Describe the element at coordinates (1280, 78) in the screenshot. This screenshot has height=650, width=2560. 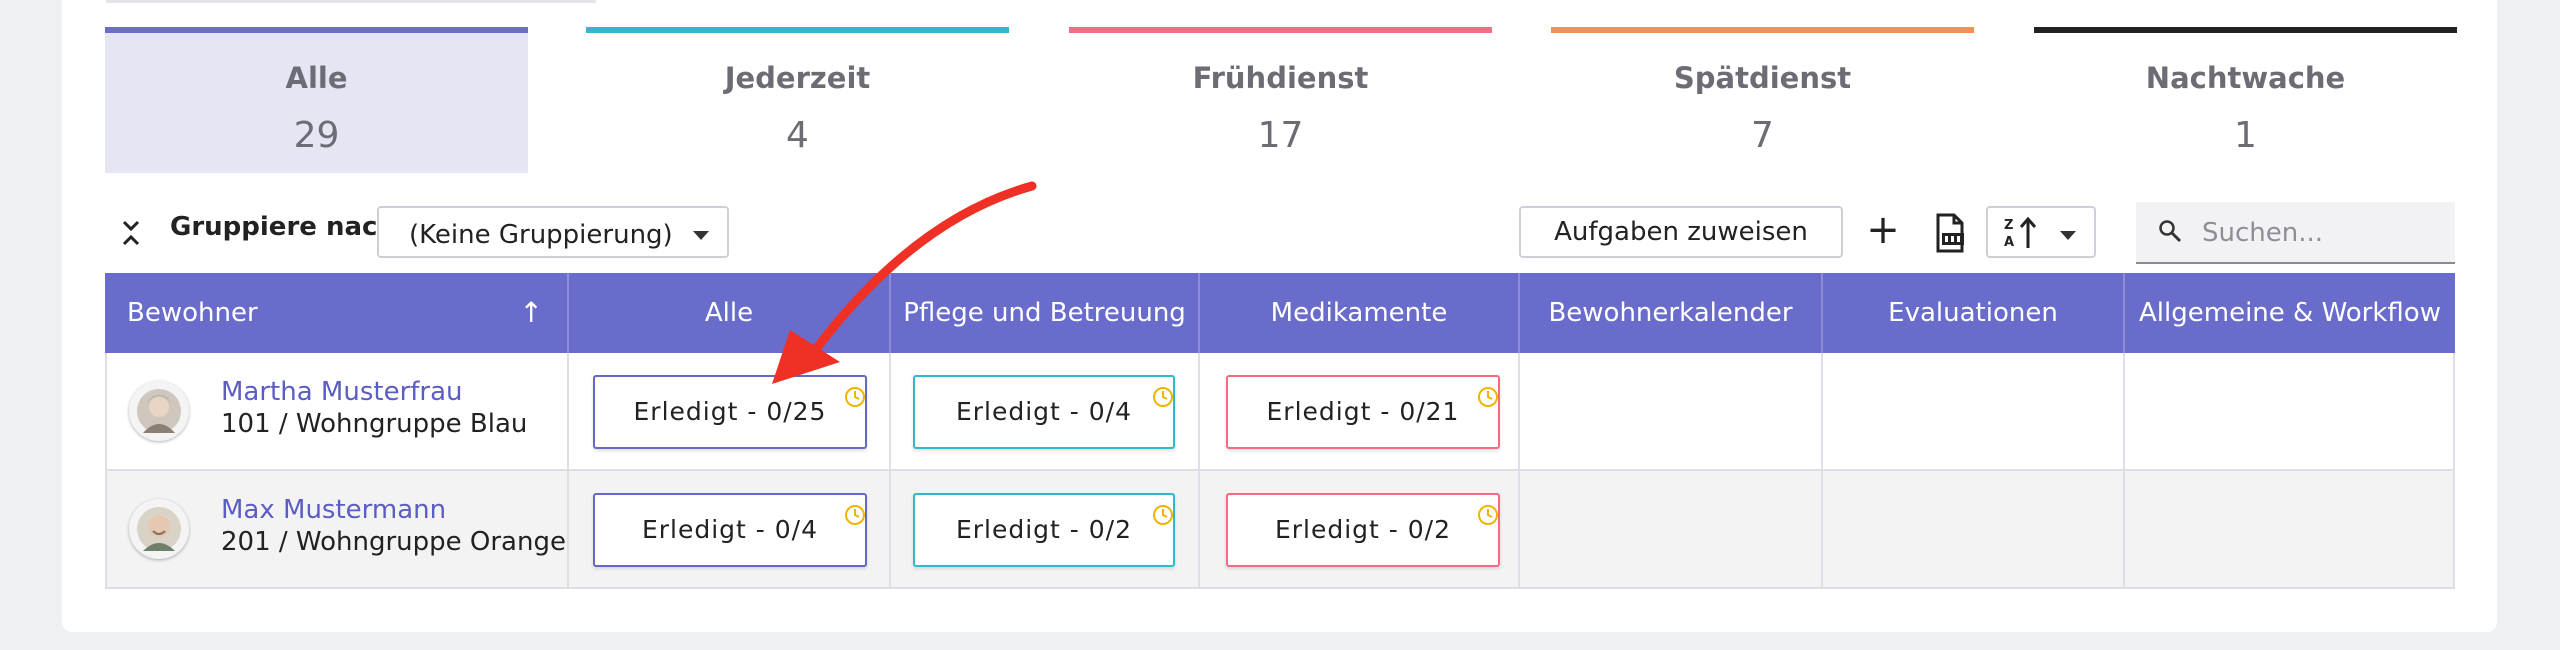
I see `tab-label: Frühdienst` at that location.